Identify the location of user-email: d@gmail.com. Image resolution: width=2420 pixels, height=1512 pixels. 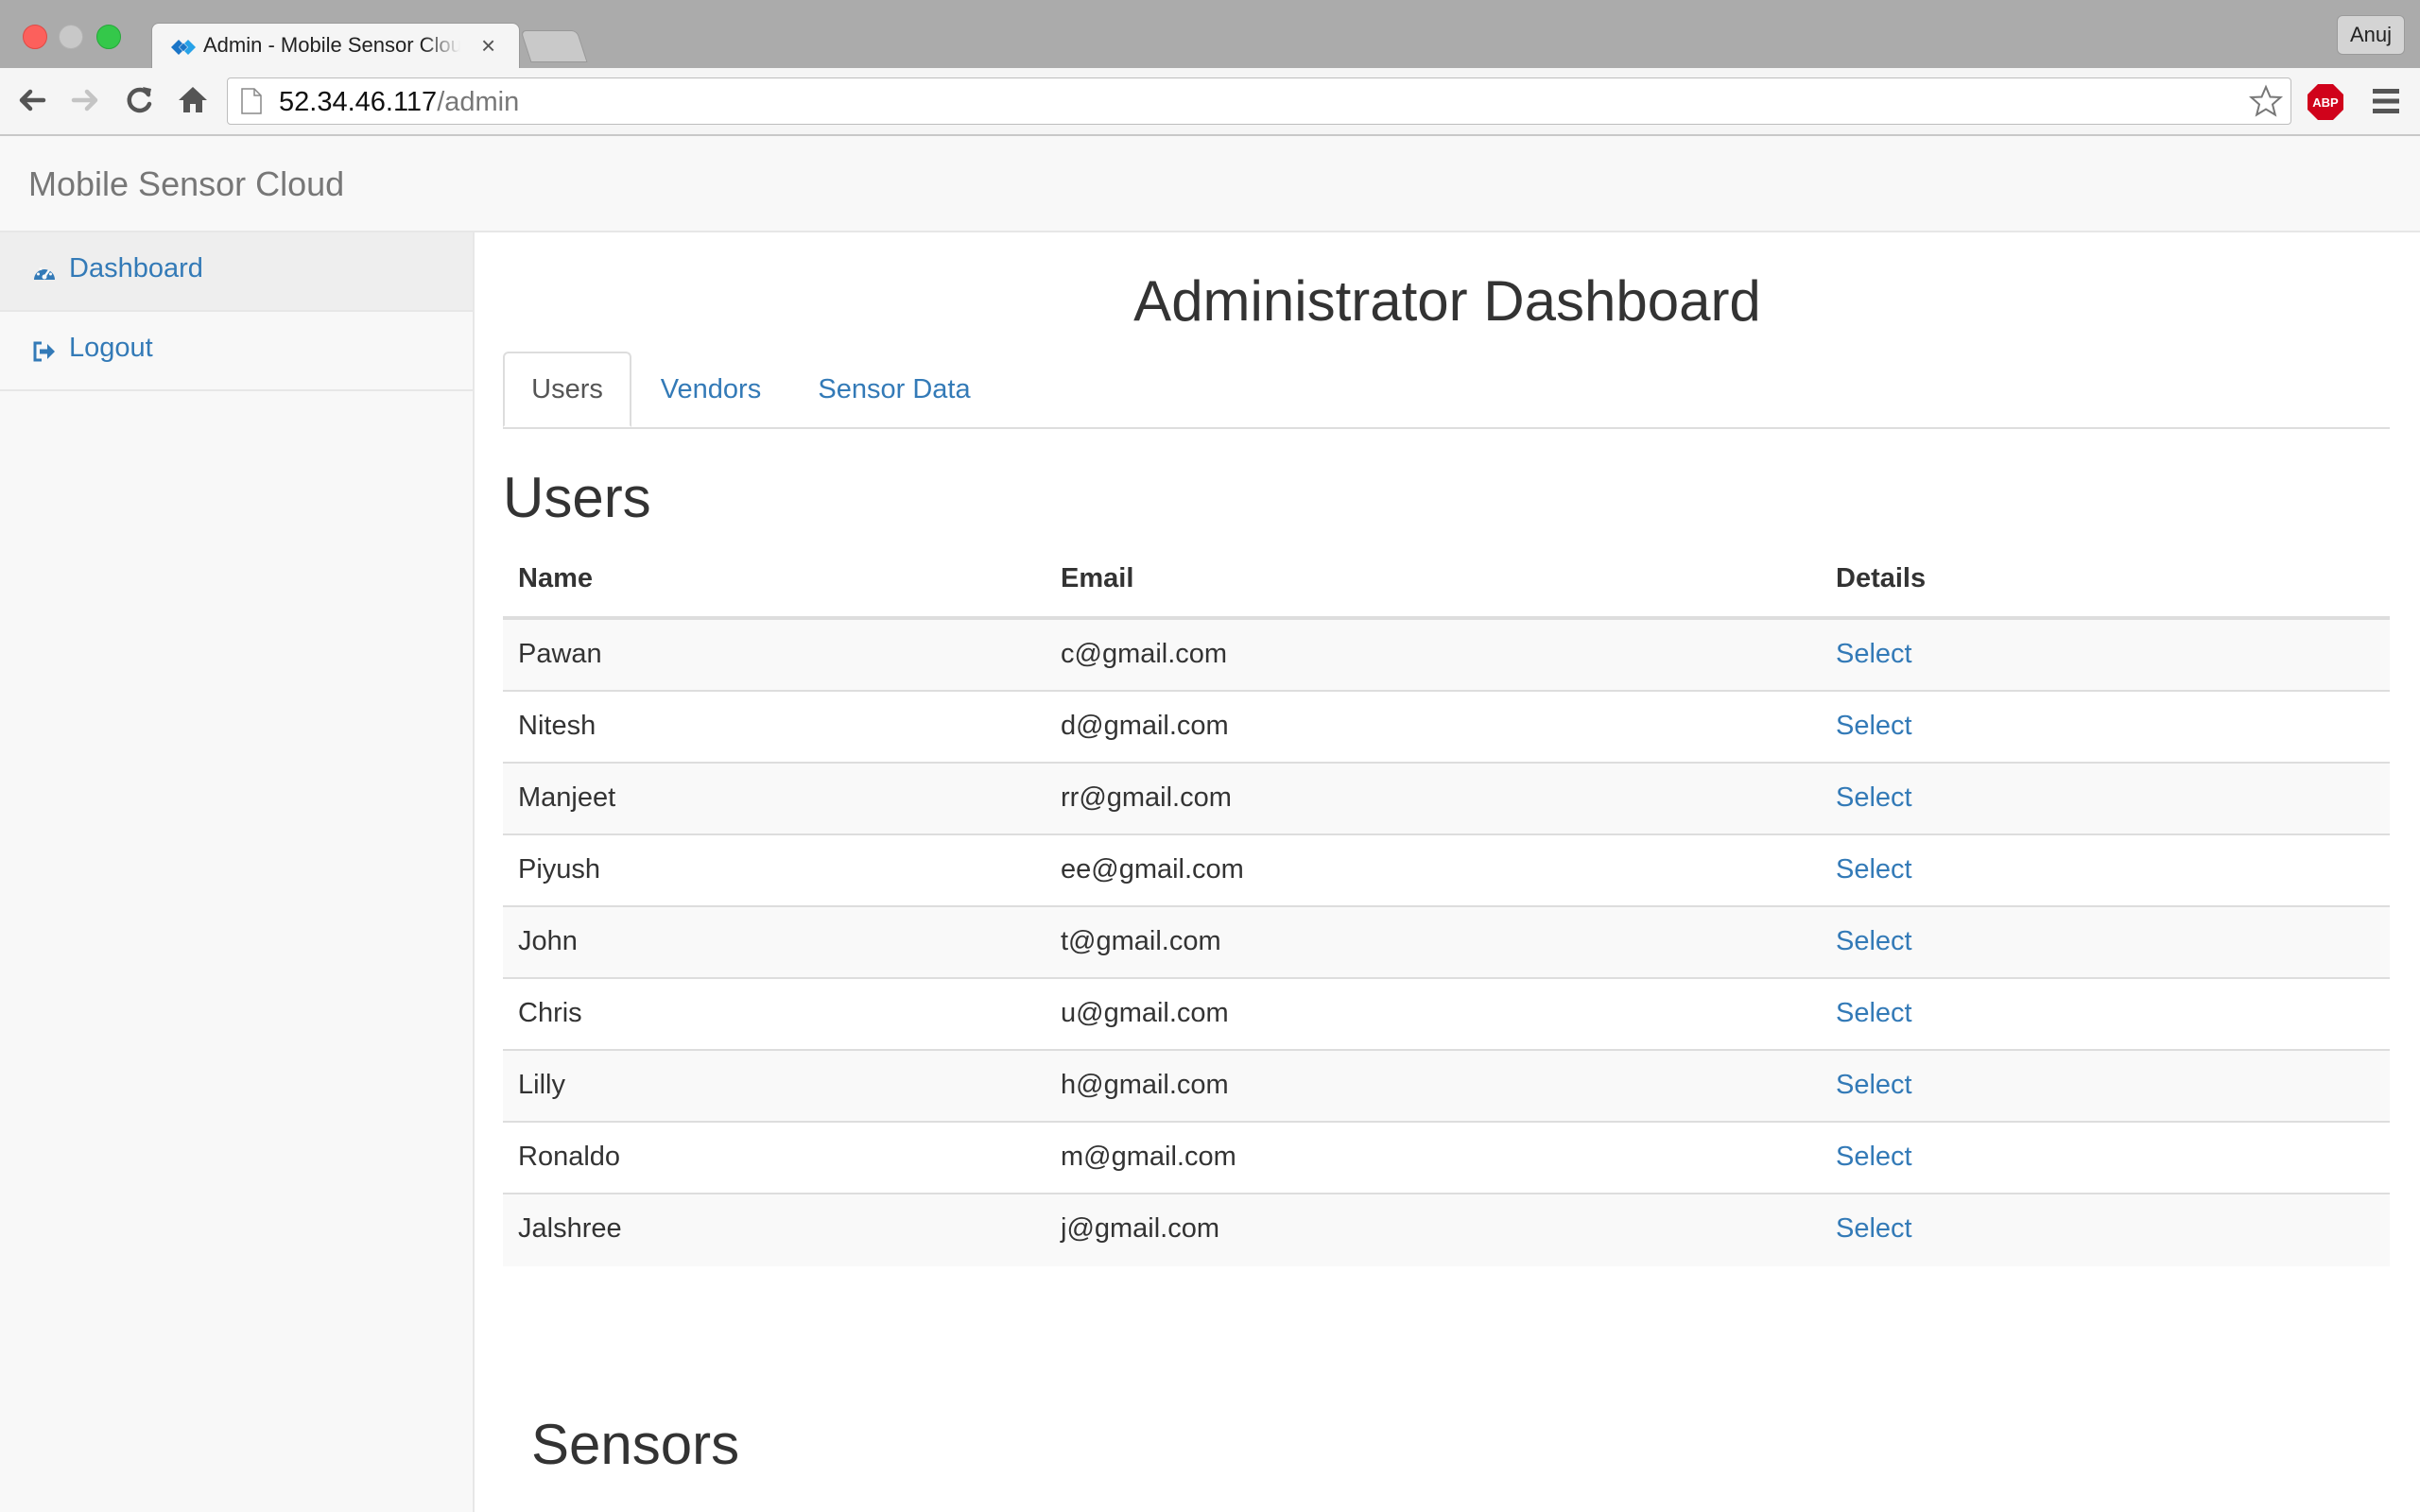
(1145, 726).